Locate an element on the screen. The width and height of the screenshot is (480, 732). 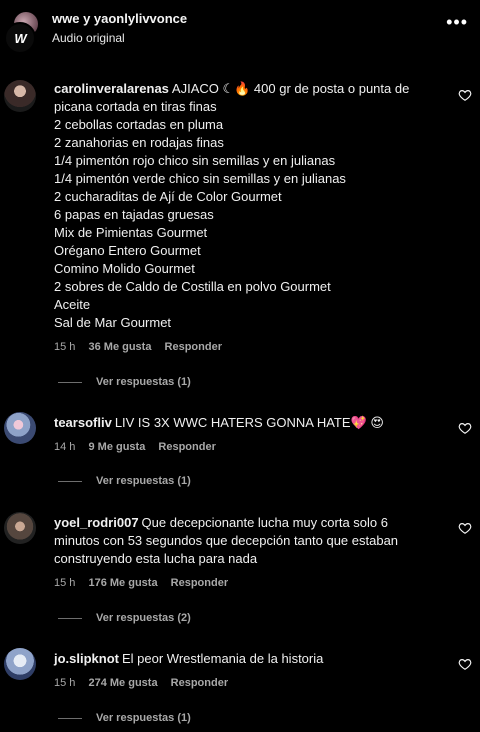
comment-meta: 14 h 9 Me gusta Responder is located at coordinates (140, 447).